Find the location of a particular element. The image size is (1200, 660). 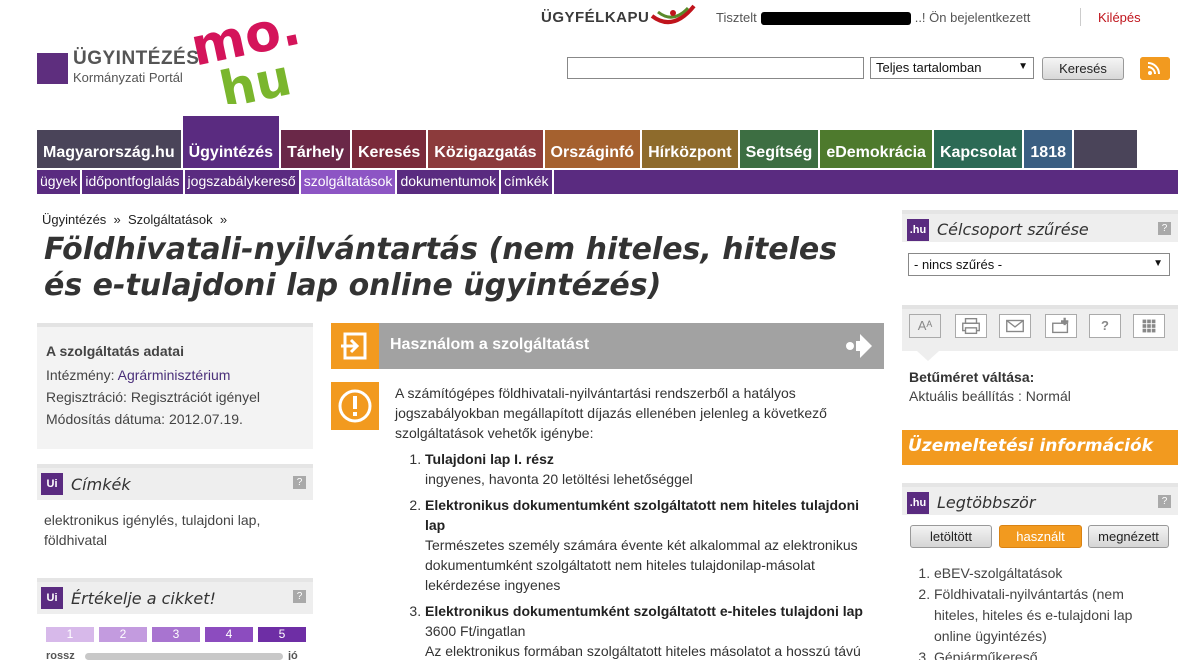

service-item-desc: 3600 Ft/ingatlan is located at coordinates (475, 631).